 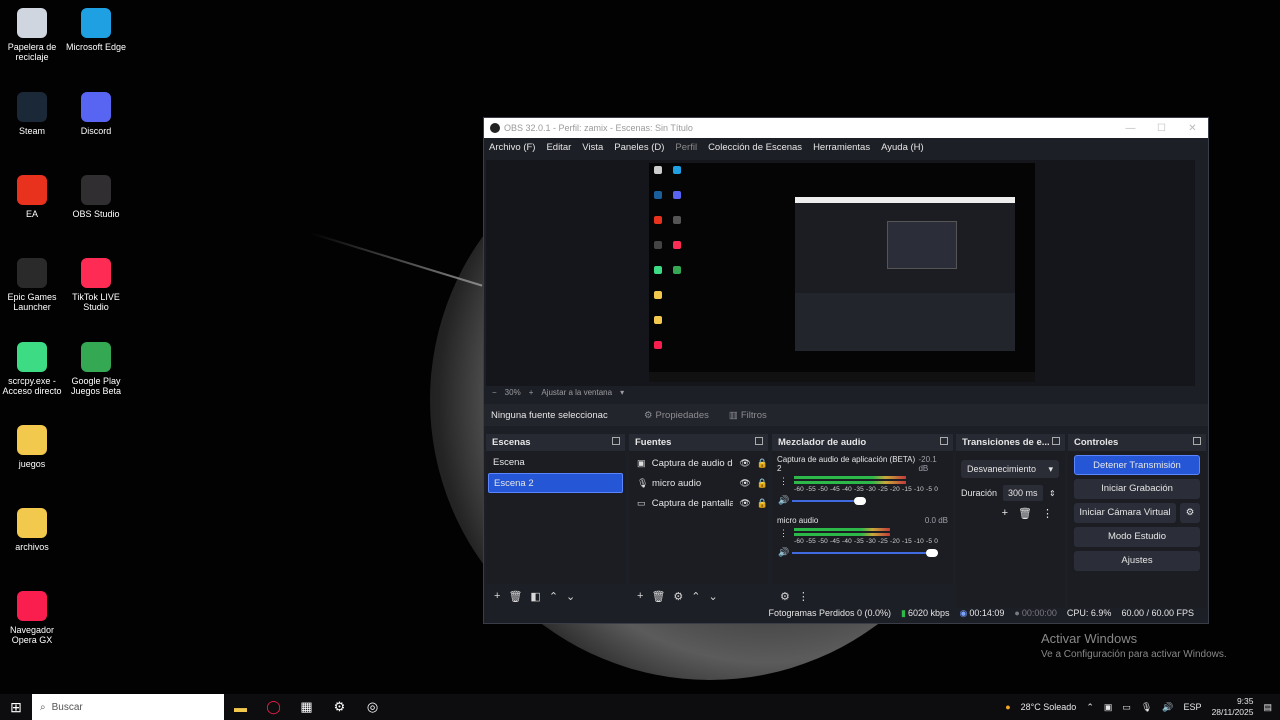 I want to click on desktop-icon: scrcpy.exe - Acceso directo, so click(x=33, y=369).